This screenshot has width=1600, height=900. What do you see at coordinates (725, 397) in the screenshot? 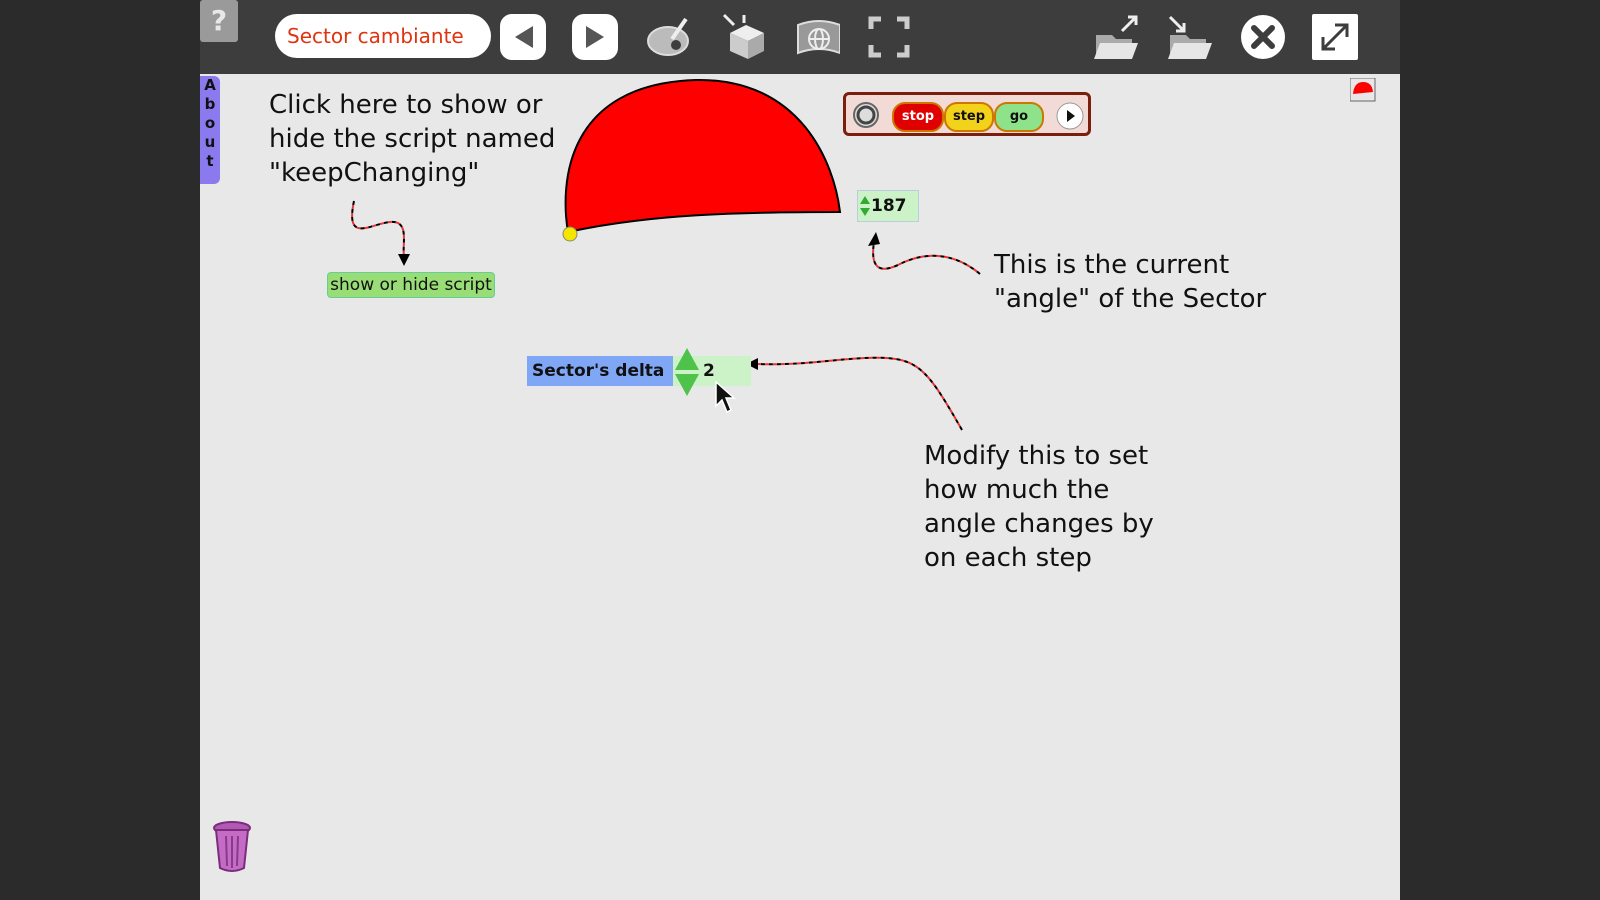
I see `mouse-cursor-icon` at bounding box center [725, 397].